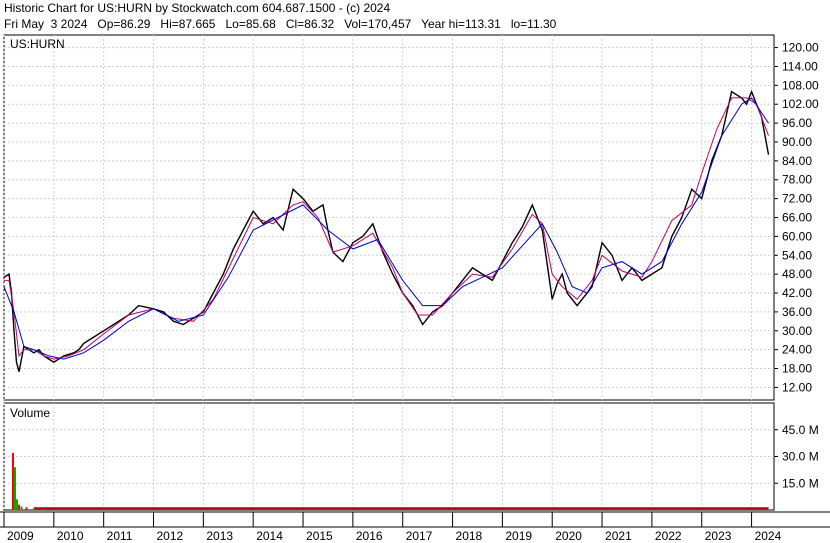 Image resolution: width=830 pixels, height=543 pixels. I want to click on price-tick-label: 66.00, so click(797, 218).